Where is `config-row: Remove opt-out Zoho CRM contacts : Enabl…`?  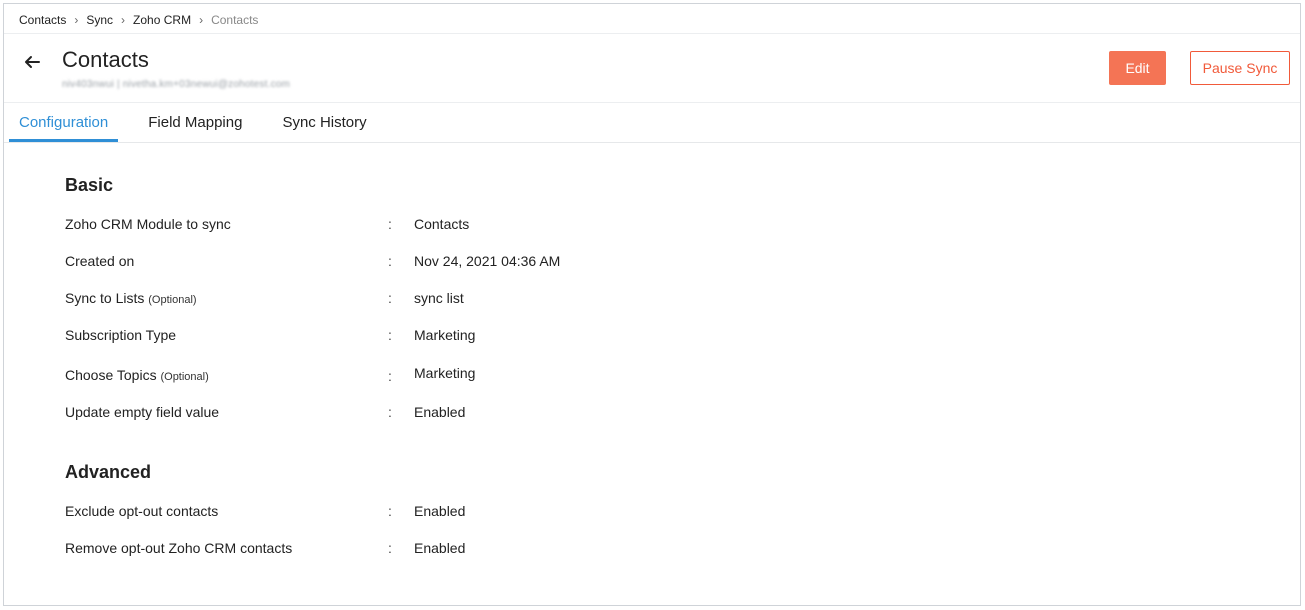 config-row: Remove opt-out Zoho CRM contacts : Enabl… is located at coordinates (515, 550).